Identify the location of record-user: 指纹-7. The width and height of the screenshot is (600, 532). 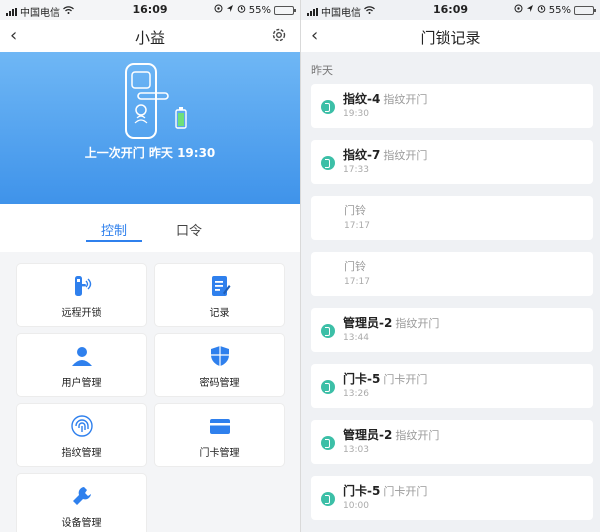
(362, 155).